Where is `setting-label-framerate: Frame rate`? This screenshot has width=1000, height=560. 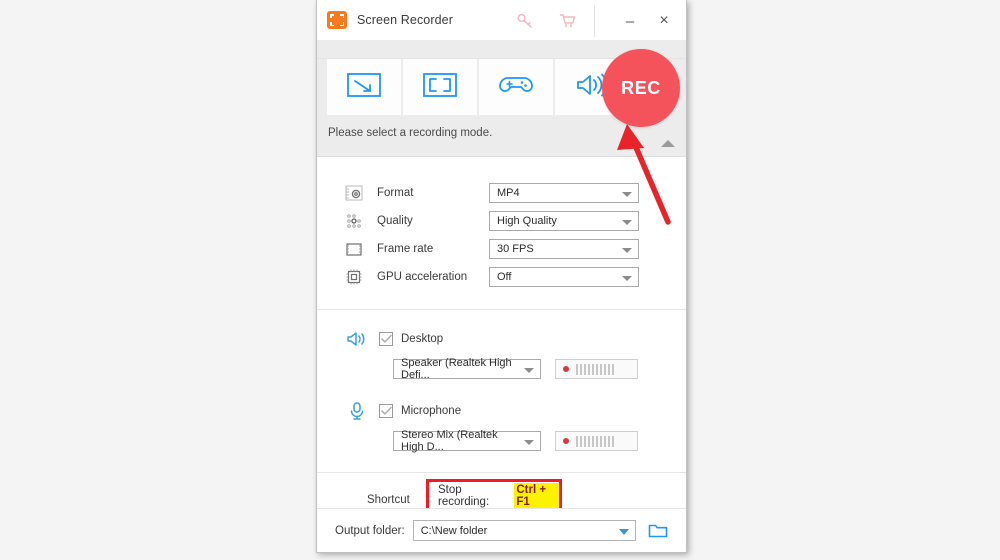
setting-label-framerate: Frame rate is located at coordinates (405, 249).